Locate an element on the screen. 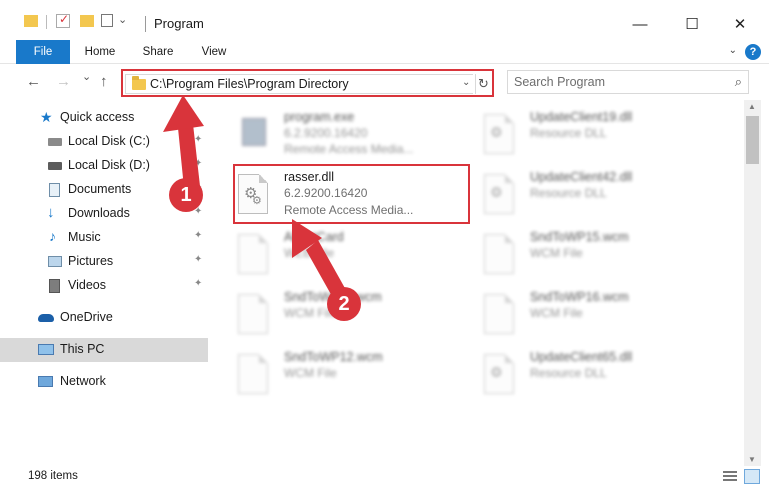 Image resolution: width=769 pixels, height=502 pixels. file-name: UpdateClient42.dll is located at coordinates (581, 177).